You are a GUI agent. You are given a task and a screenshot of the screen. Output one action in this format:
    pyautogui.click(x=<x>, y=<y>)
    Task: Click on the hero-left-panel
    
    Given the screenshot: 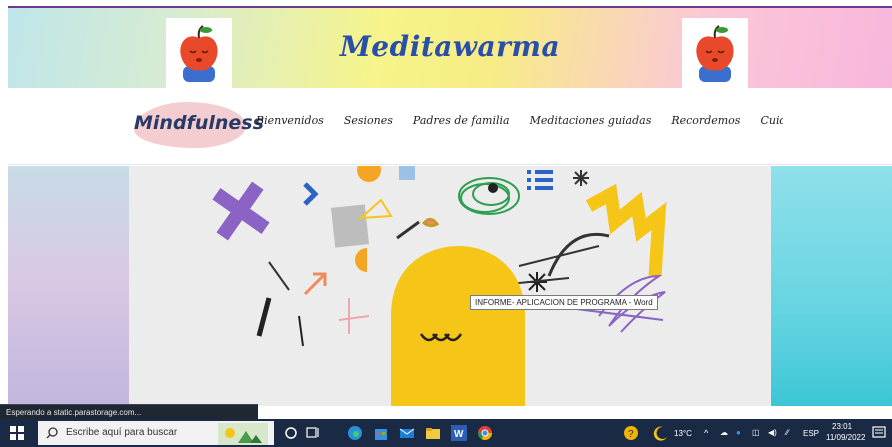 What is the action you would take?
    pyautogui.click(x=68, y=286)
    